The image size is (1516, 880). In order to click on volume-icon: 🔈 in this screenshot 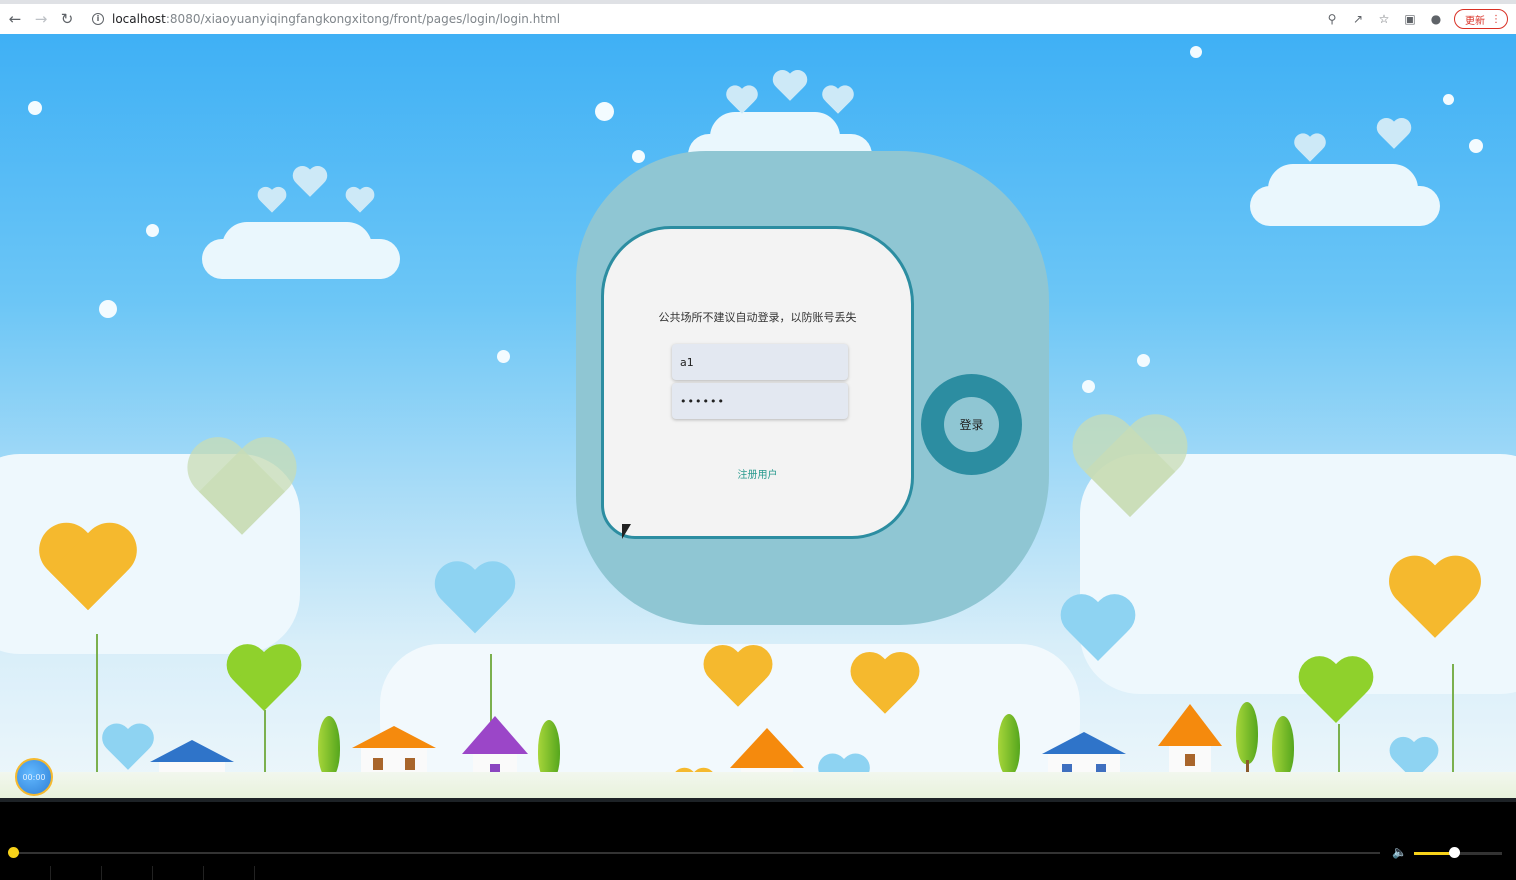, I will do `click(1400, 852)`.